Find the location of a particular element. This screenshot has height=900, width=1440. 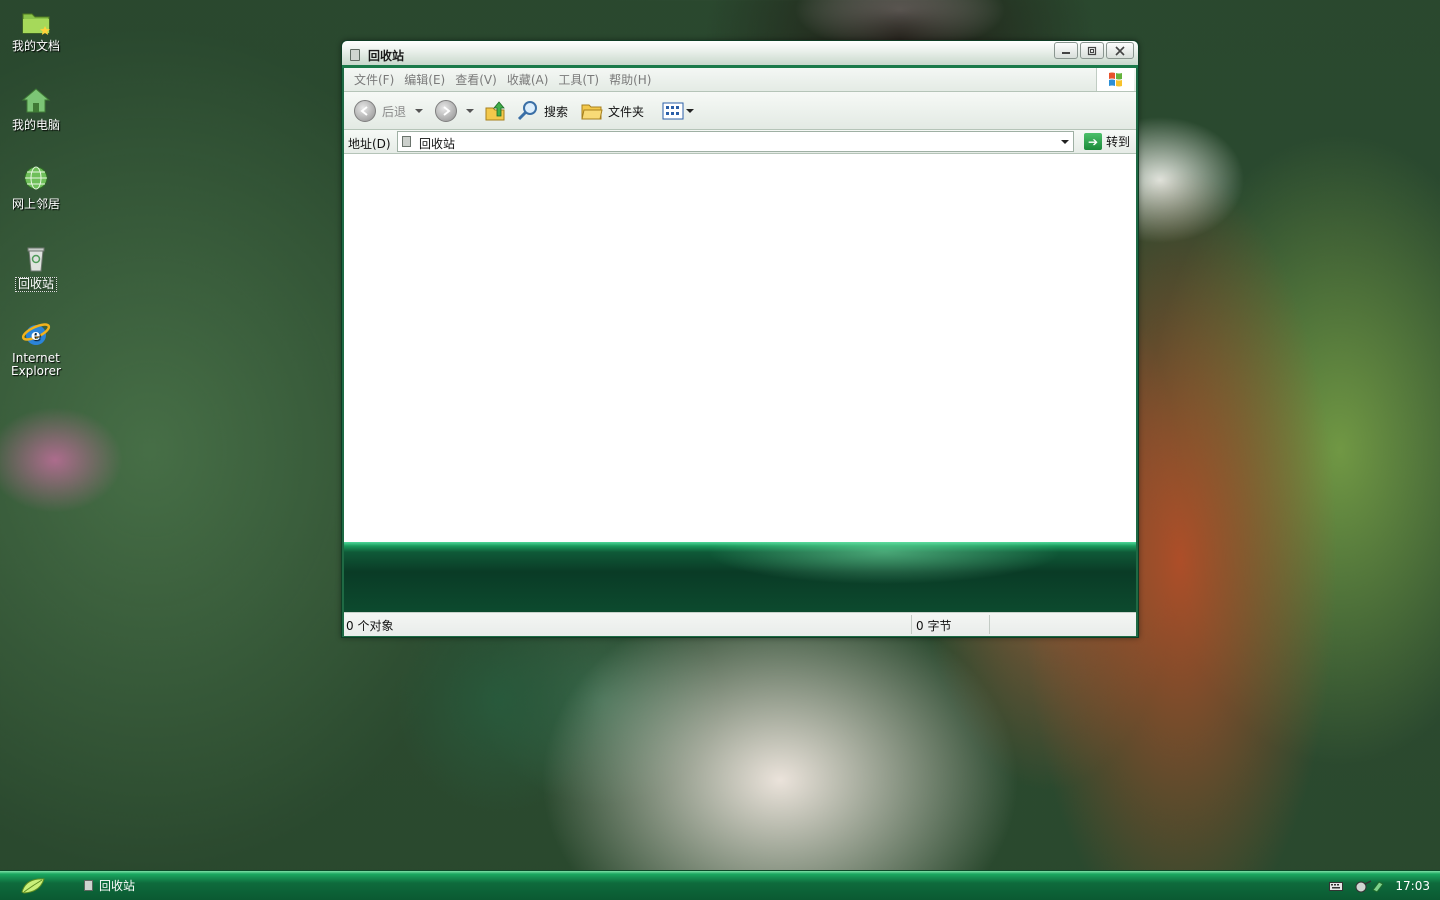

search-button: 搜索 is located at coordinates (542, 111).